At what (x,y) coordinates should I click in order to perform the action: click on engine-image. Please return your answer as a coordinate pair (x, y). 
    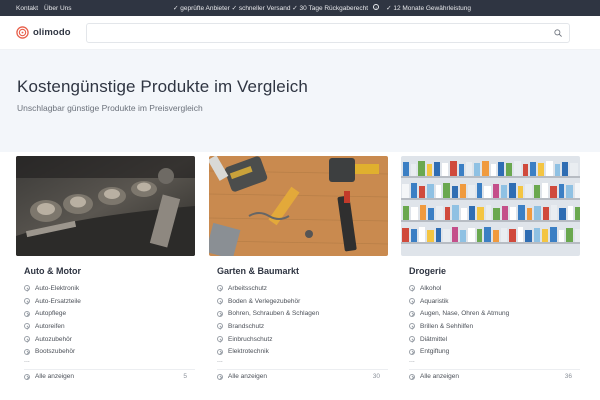
    Looking at the image, I should click on (105, 206).